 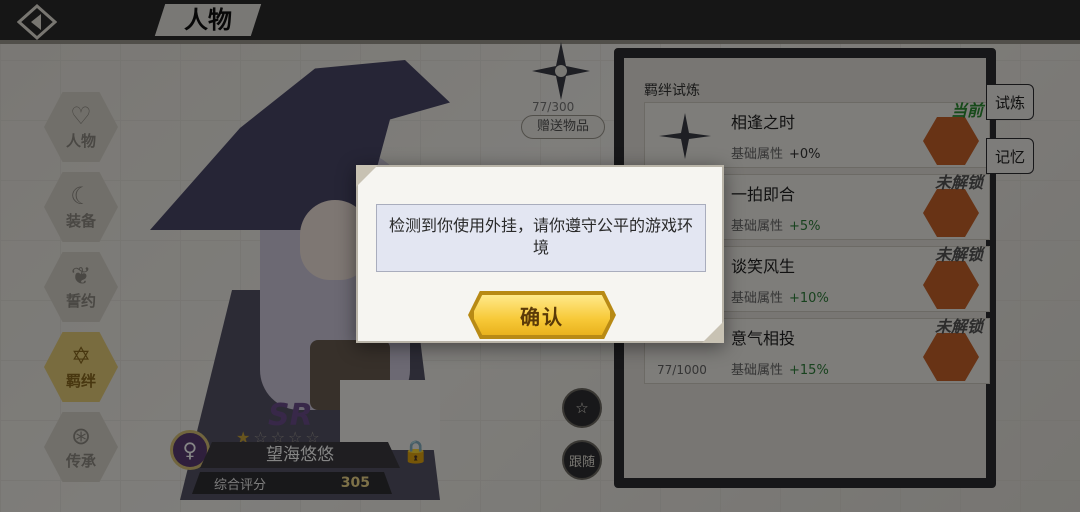 What do you see at coordinates (541, 238) in the screenshot?
I see `dialog-message: 检测到你使用外挂，请你遵守公平的游戏环境` at bounding box center [541, 238].